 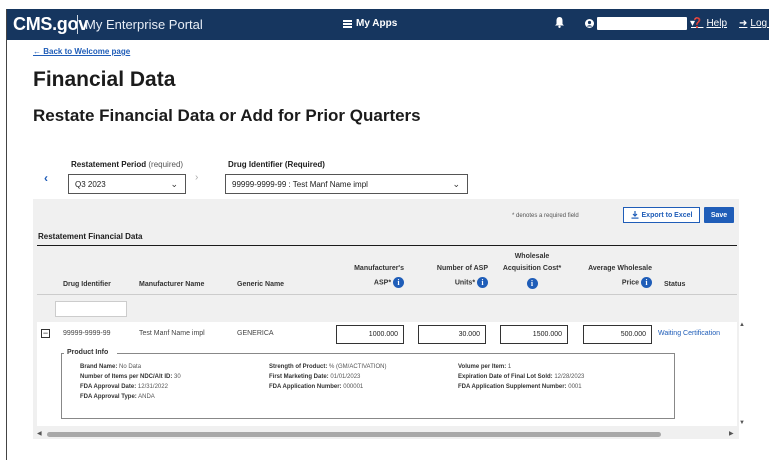 I want to click on portal-title: My Enterprise Portal, so click(x=144, y=24).